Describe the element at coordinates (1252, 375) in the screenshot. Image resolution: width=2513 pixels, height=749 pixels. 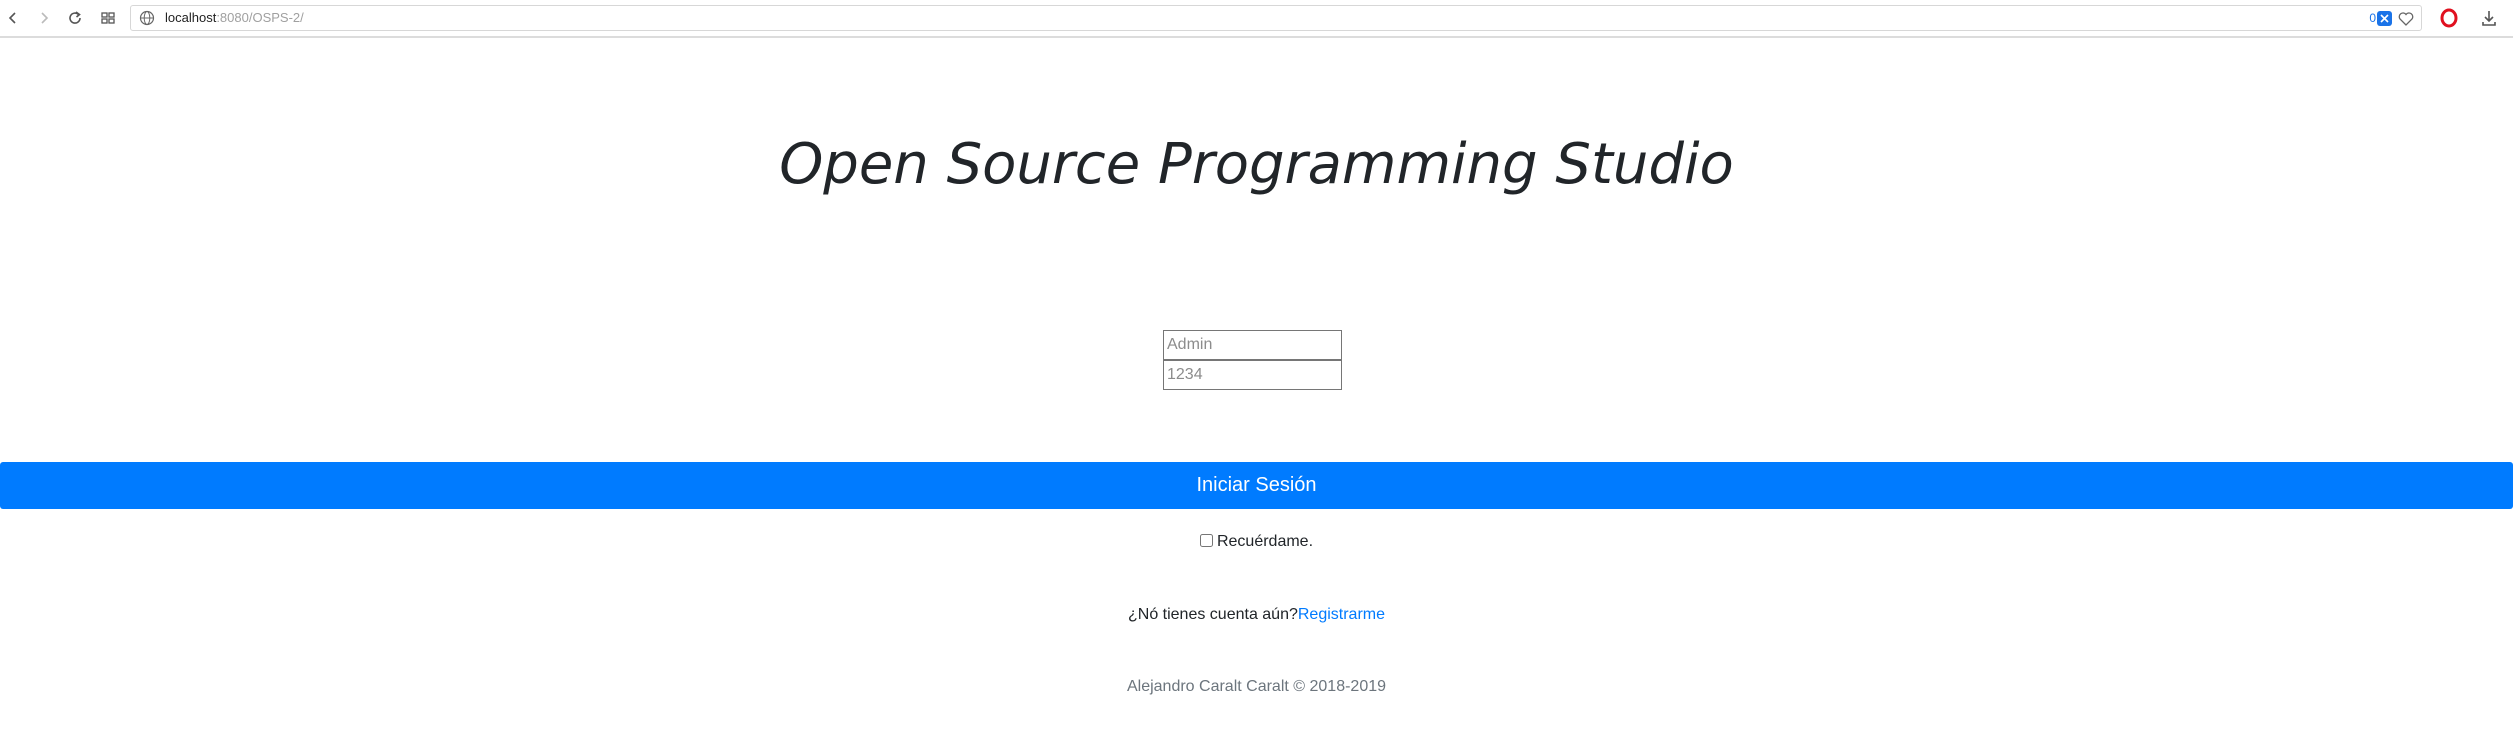
I see `password-input` at that location.